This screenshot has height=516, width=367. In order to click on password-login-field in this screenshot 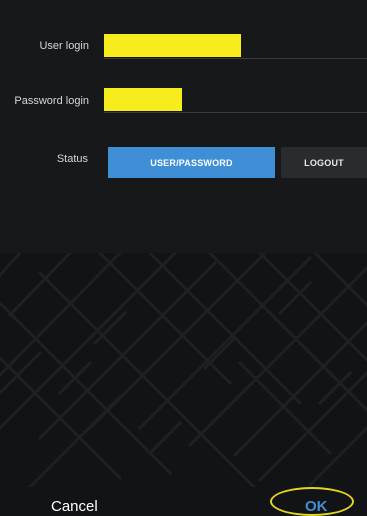, I will do `click(235, 100)`.